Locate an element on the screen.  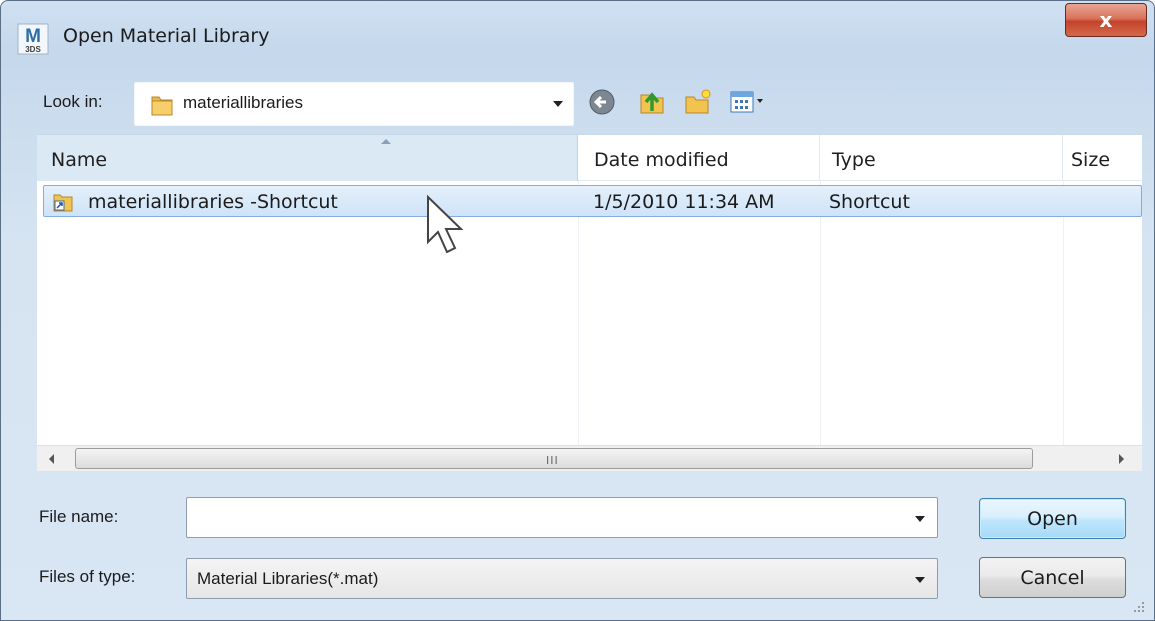
file-name-label: File name: is located at coordinates (79, 516).